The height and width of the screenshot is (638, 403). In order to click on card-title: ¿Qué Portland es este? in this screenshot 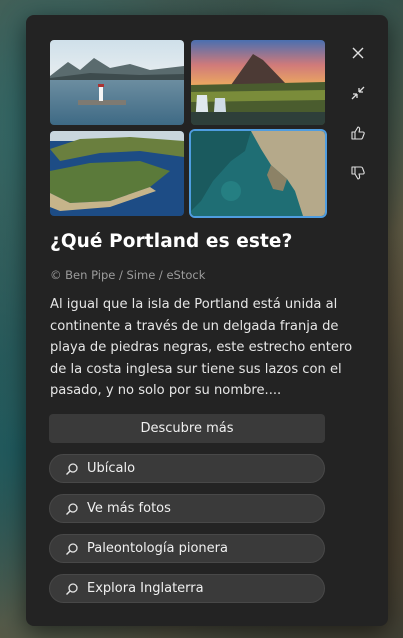, I will do `click(171, 241)`.